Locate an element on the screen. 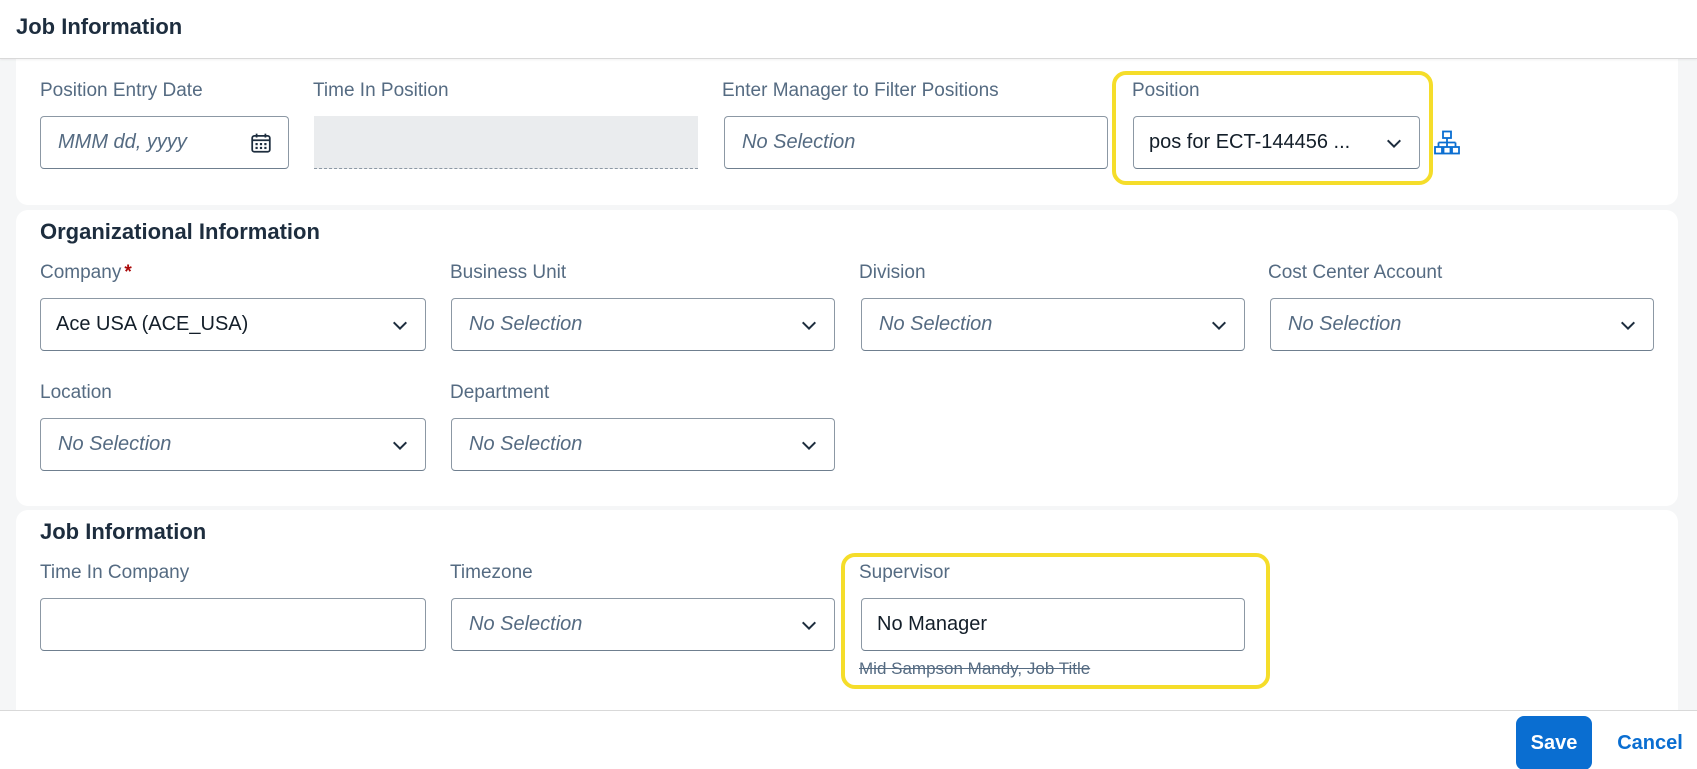 This screenshot has width=1697, height=769. cost-center-placeholder: No Selection is located at coordinates (1345, 324).